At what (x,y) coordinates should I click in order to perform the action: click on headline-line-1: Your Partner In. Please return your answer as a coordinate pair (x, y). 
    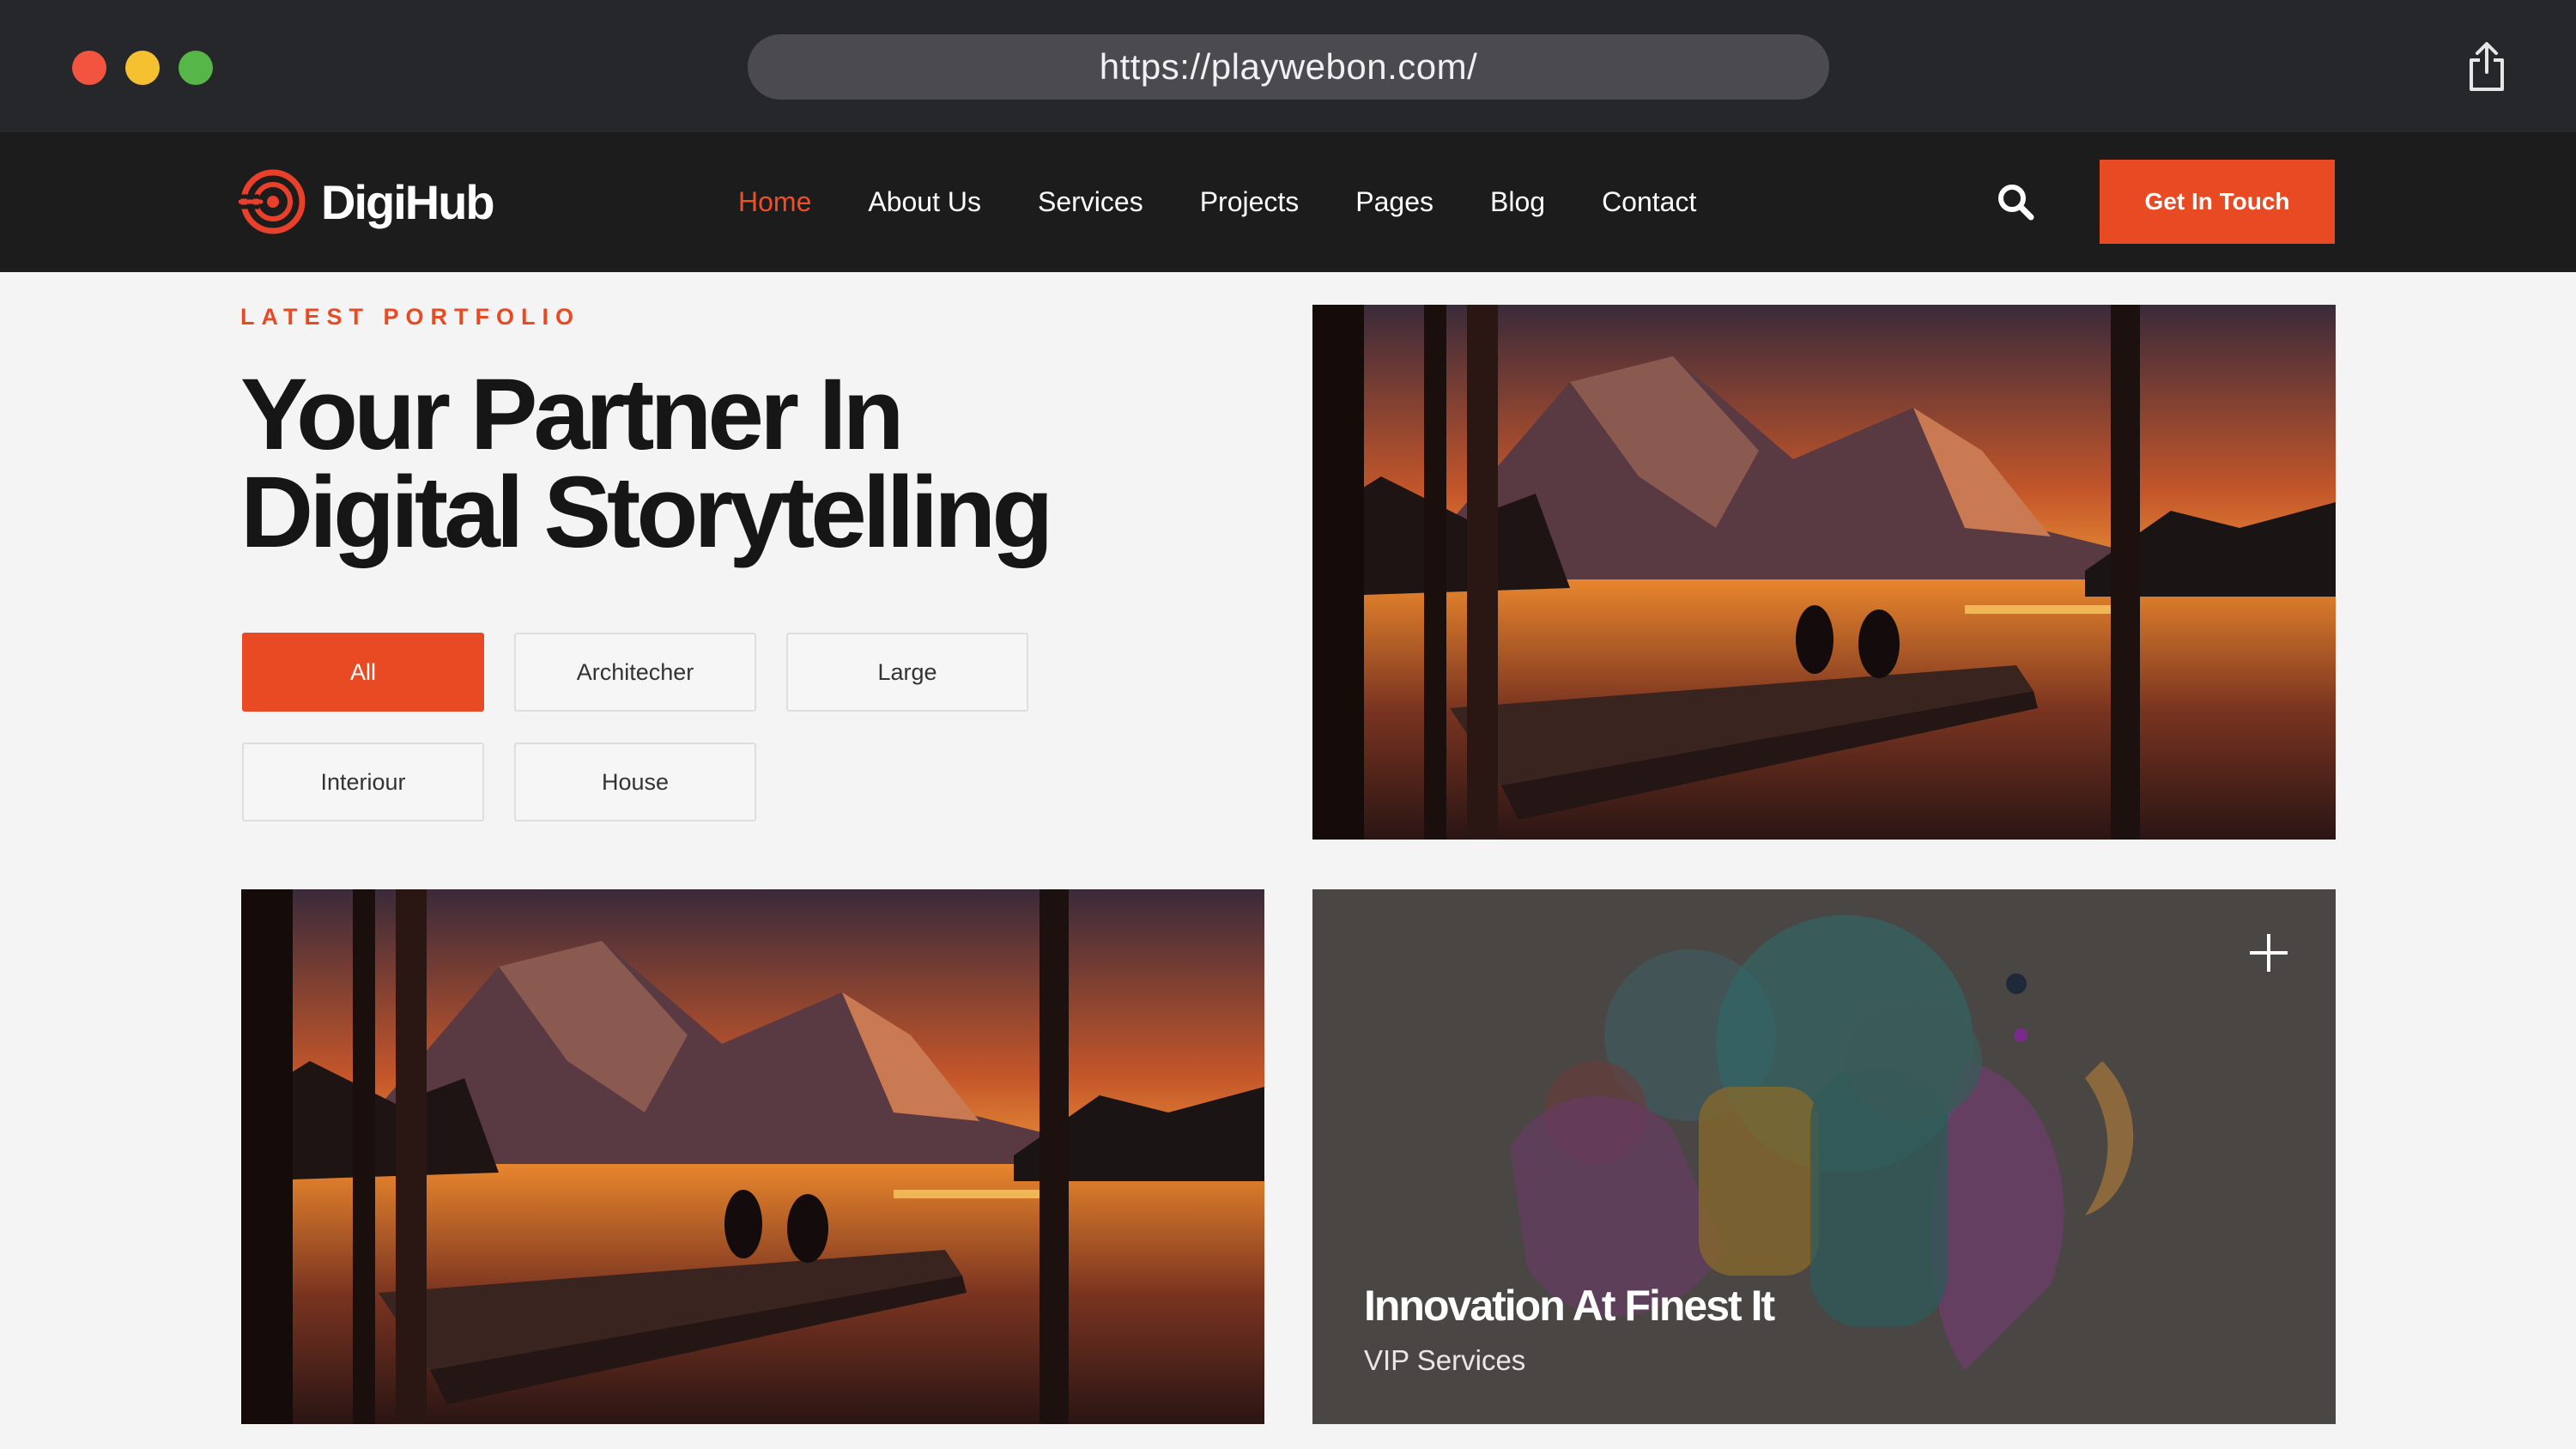
    Looking at the image, I should click on (572, 414).